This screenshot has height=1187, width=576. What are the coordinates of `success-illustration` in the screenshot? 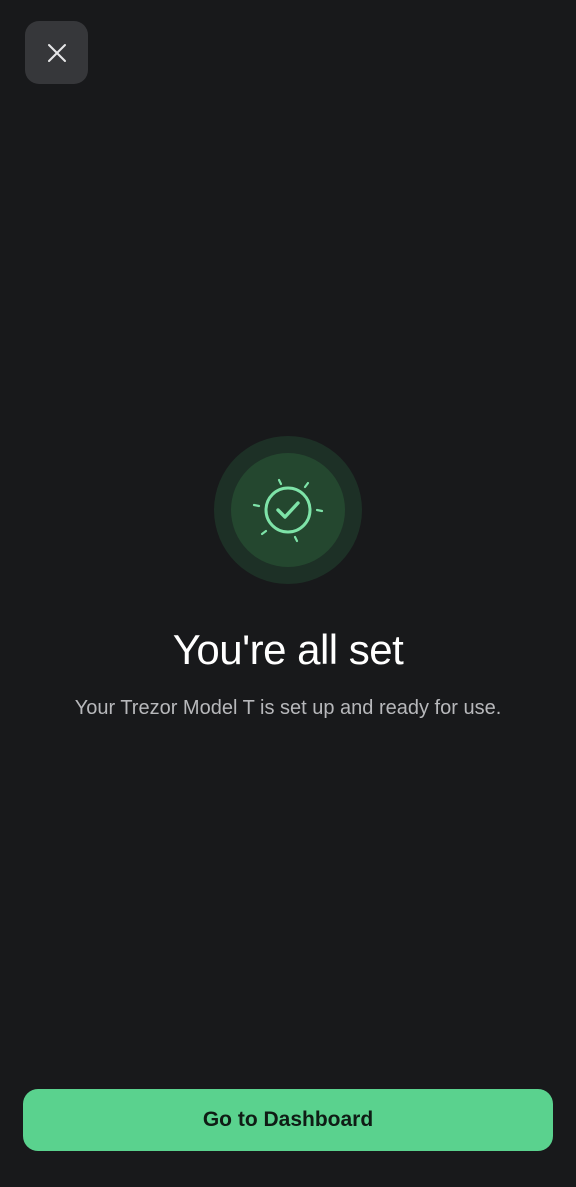 It's located at (288, 510).